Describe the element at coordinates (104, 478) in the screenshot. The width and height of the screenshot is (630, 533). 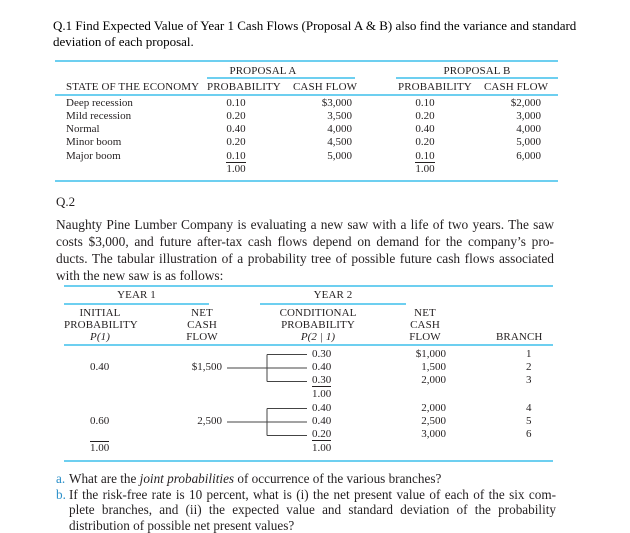
I see `text-part: What are the` at that location.